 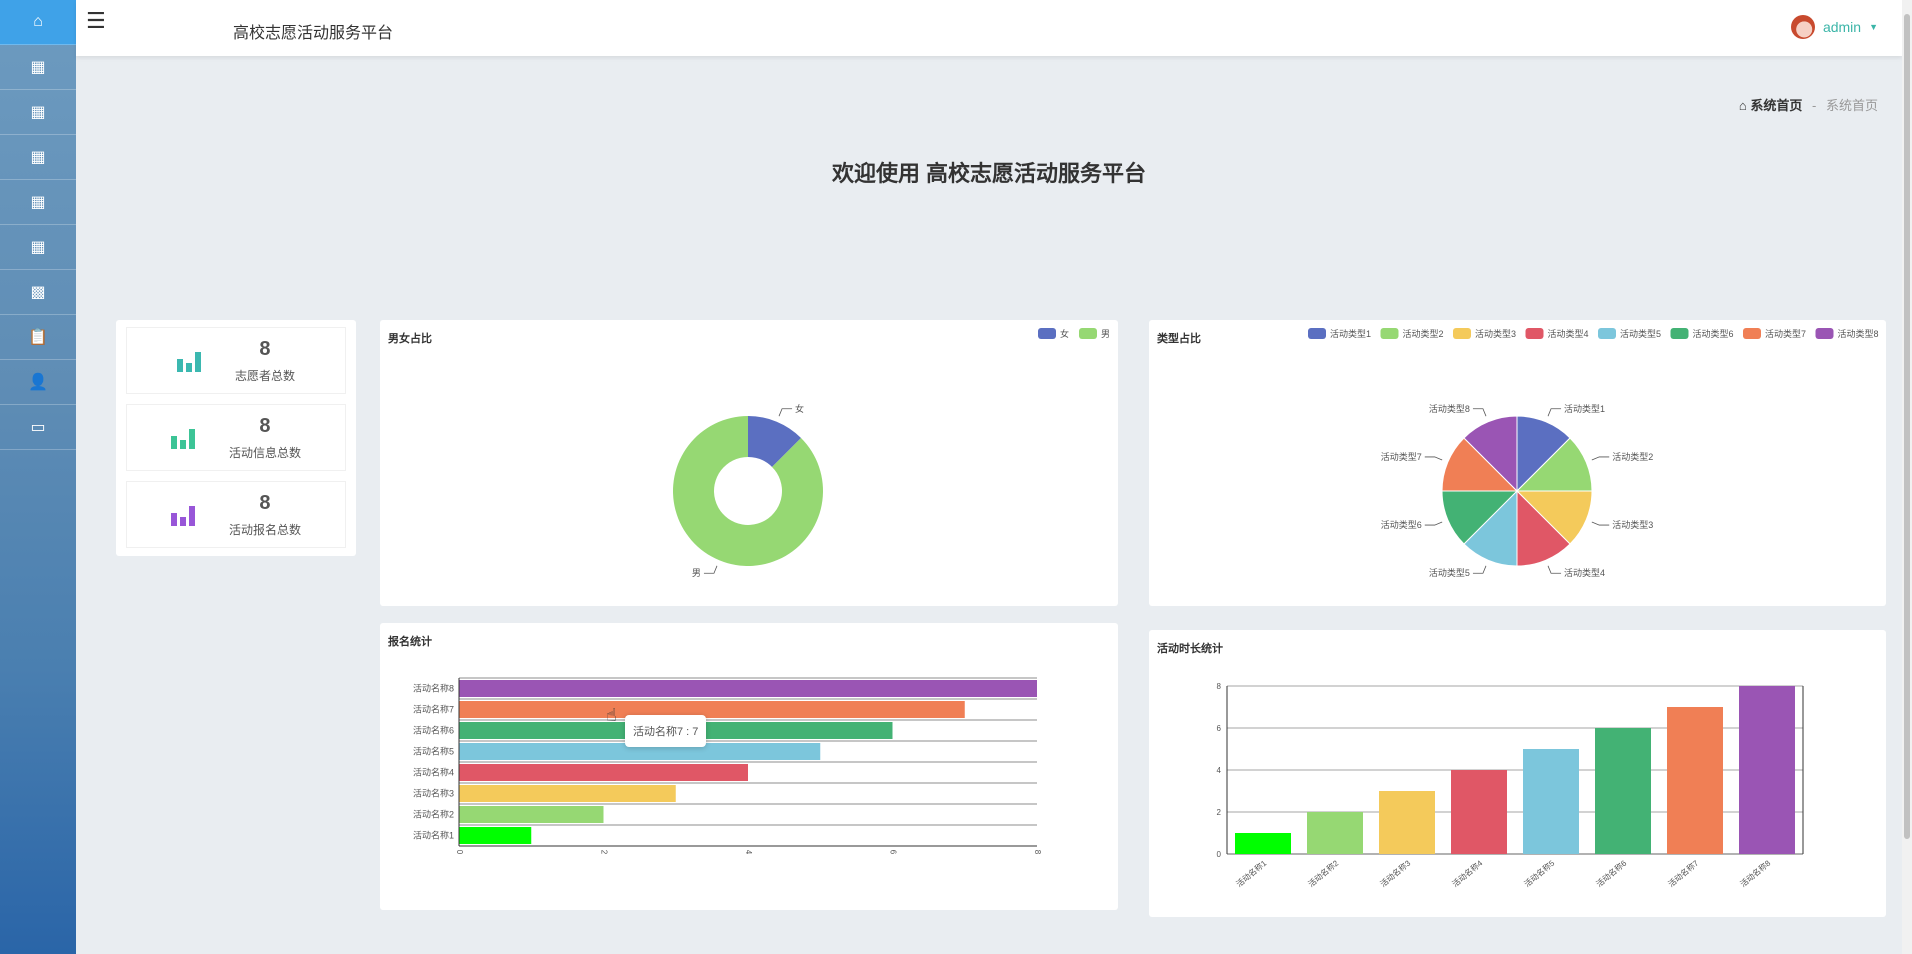 What do you see at coordinates (1190, 649) in the screenshot?
I see `chart-title: 活动时长统计` at bounding box center [1190, 649].